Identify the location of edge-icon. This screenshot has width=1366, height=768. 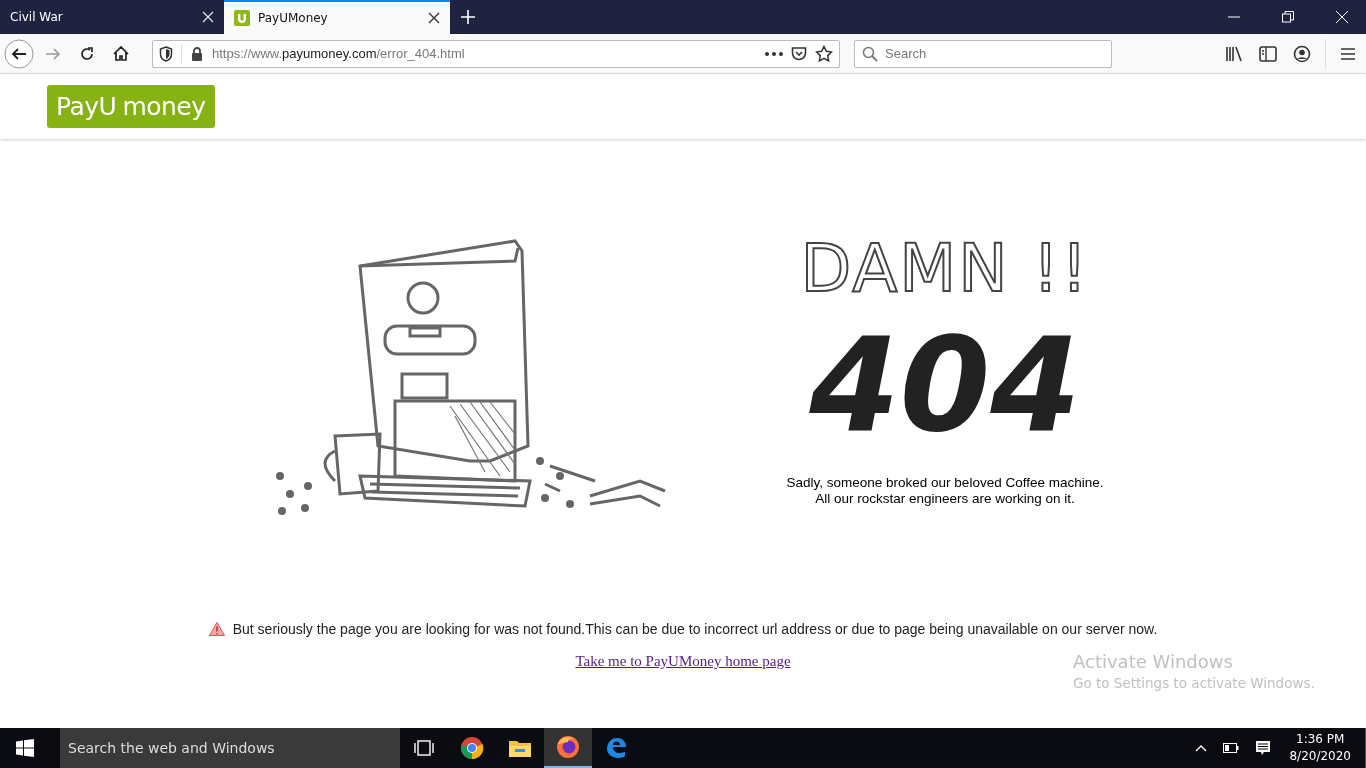
(616, 748).